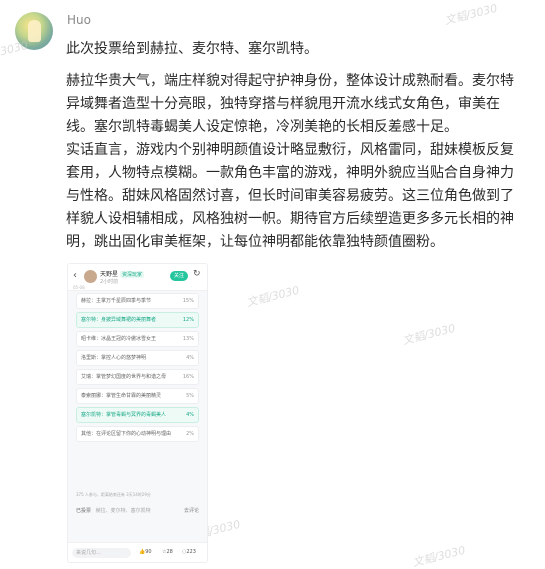  I want to click on poll-option-percent: 12%, so click(188, 320).